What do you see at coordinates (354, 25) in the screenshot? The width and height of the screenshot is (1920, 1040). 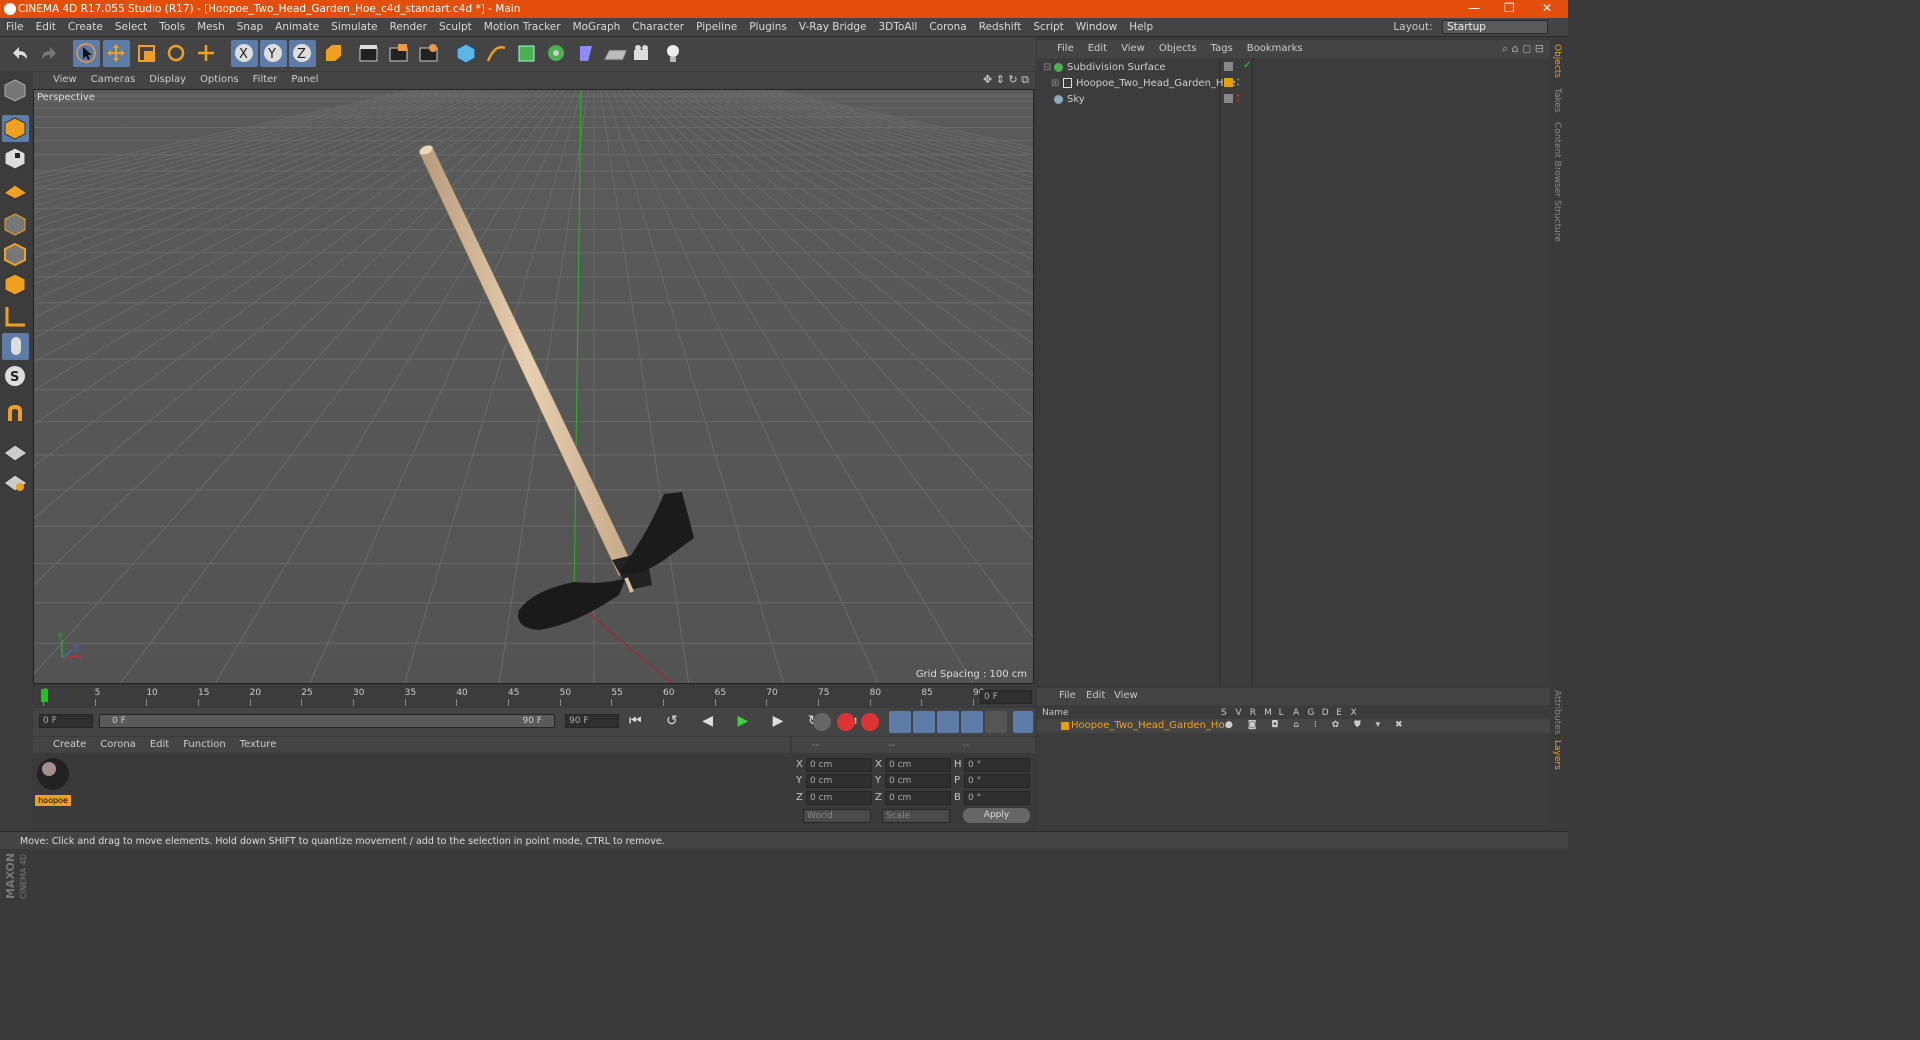 I see `menu-simulate: Simulate` at bounding box center [354, 25].